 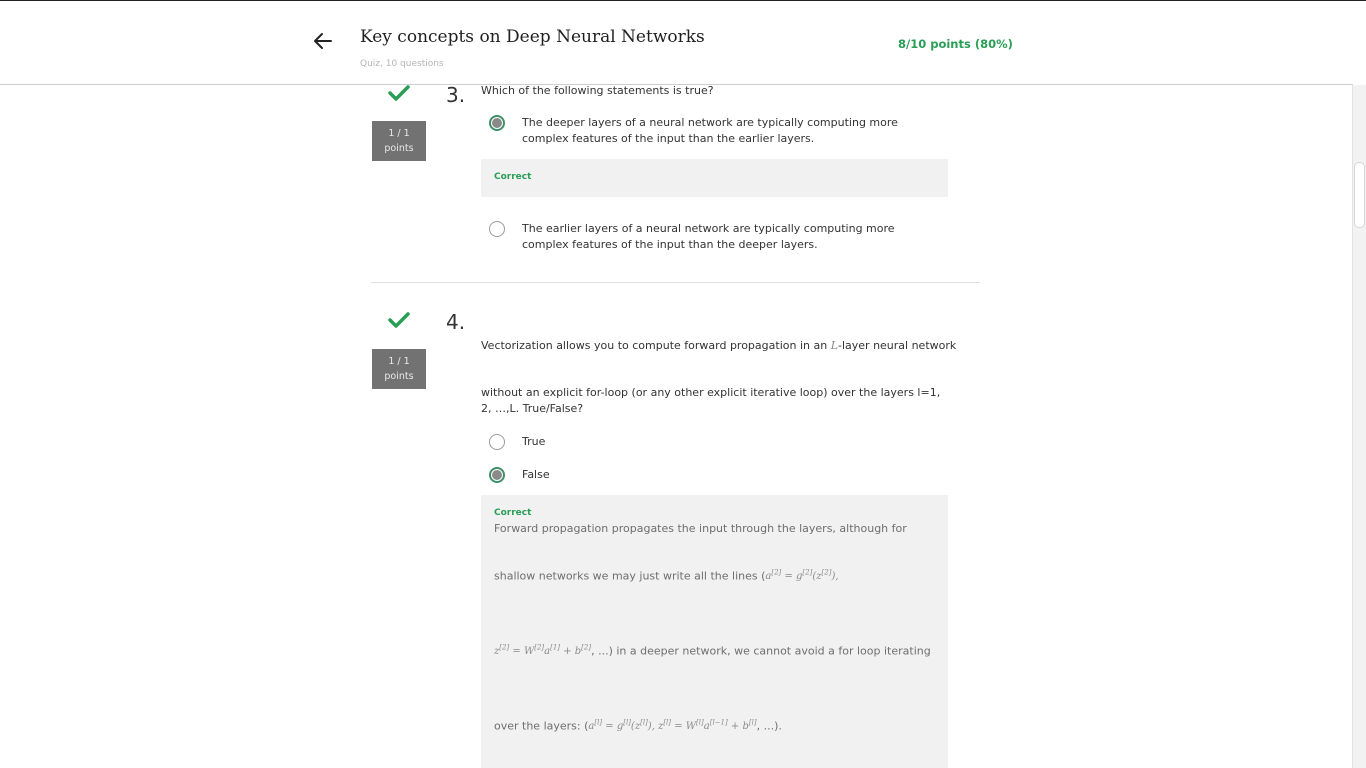 I want to click on question-text-part: -layer neural network, so click(x=897, y=345).